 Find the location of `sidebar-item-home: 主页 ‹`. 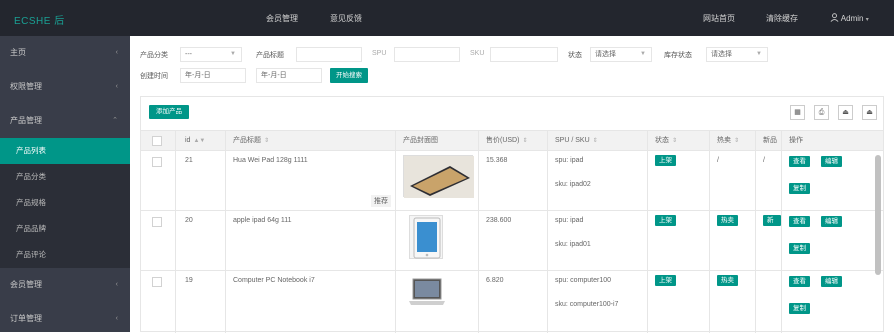

sidebar-item-home: 主页 ‹ is located at coordinates (65, 53).